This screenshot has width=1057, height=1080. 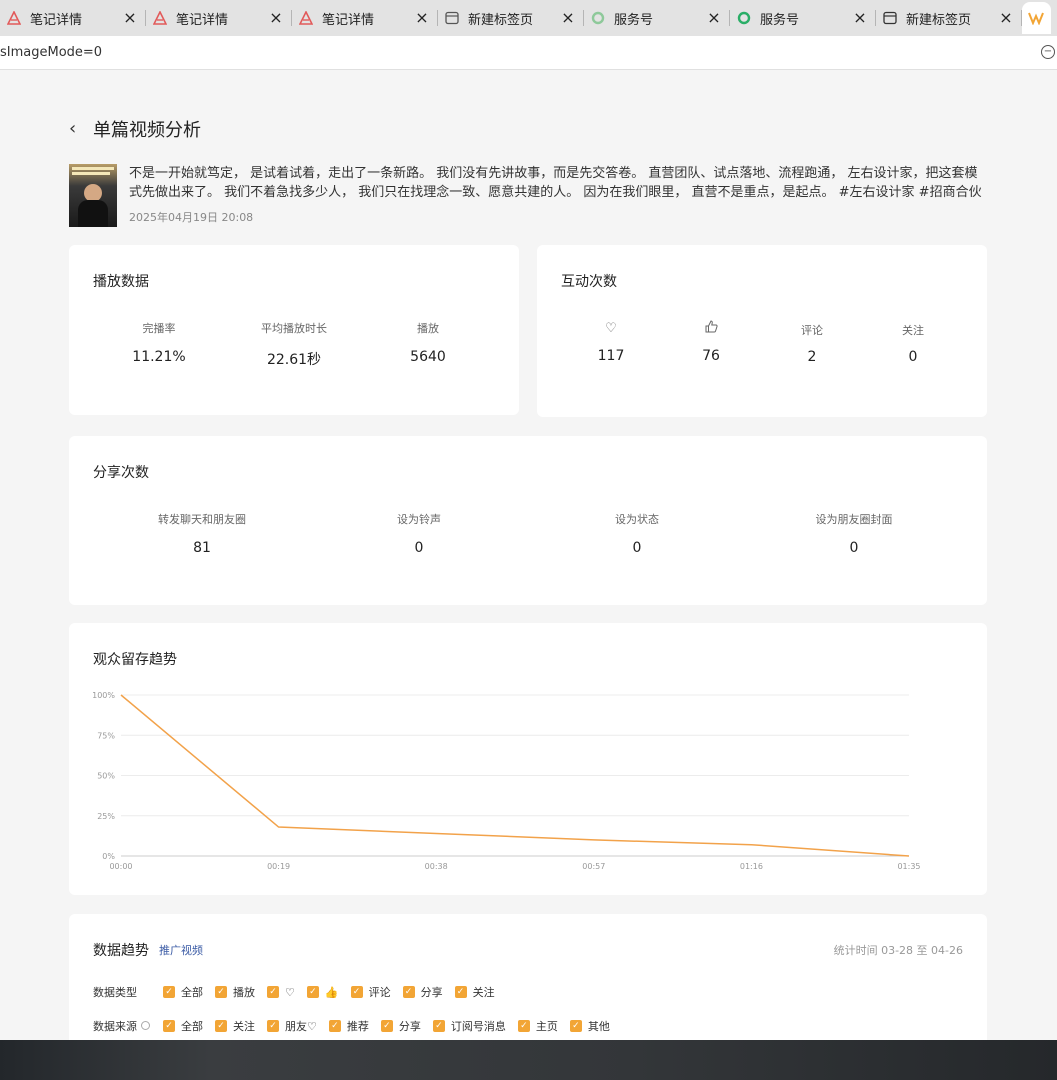 I want to click on stat-value: 11.21%, so click(x=159, y=357).